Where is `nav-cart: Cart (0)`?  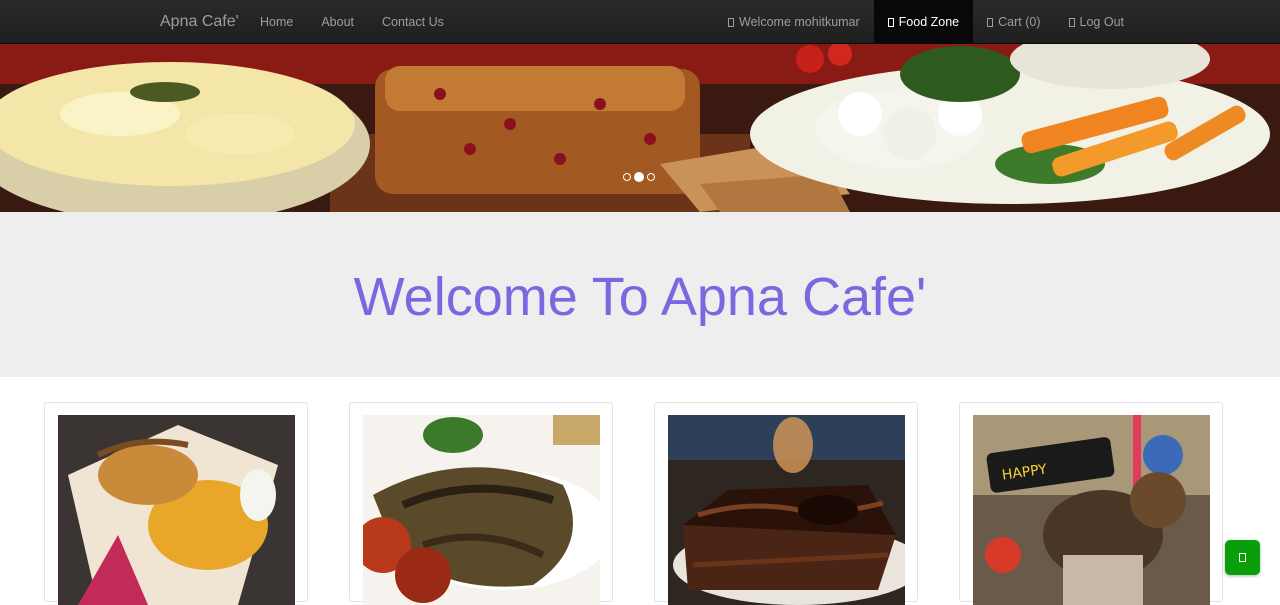 nav-cart: Cart (0) is located at coordinates (1013, 22).